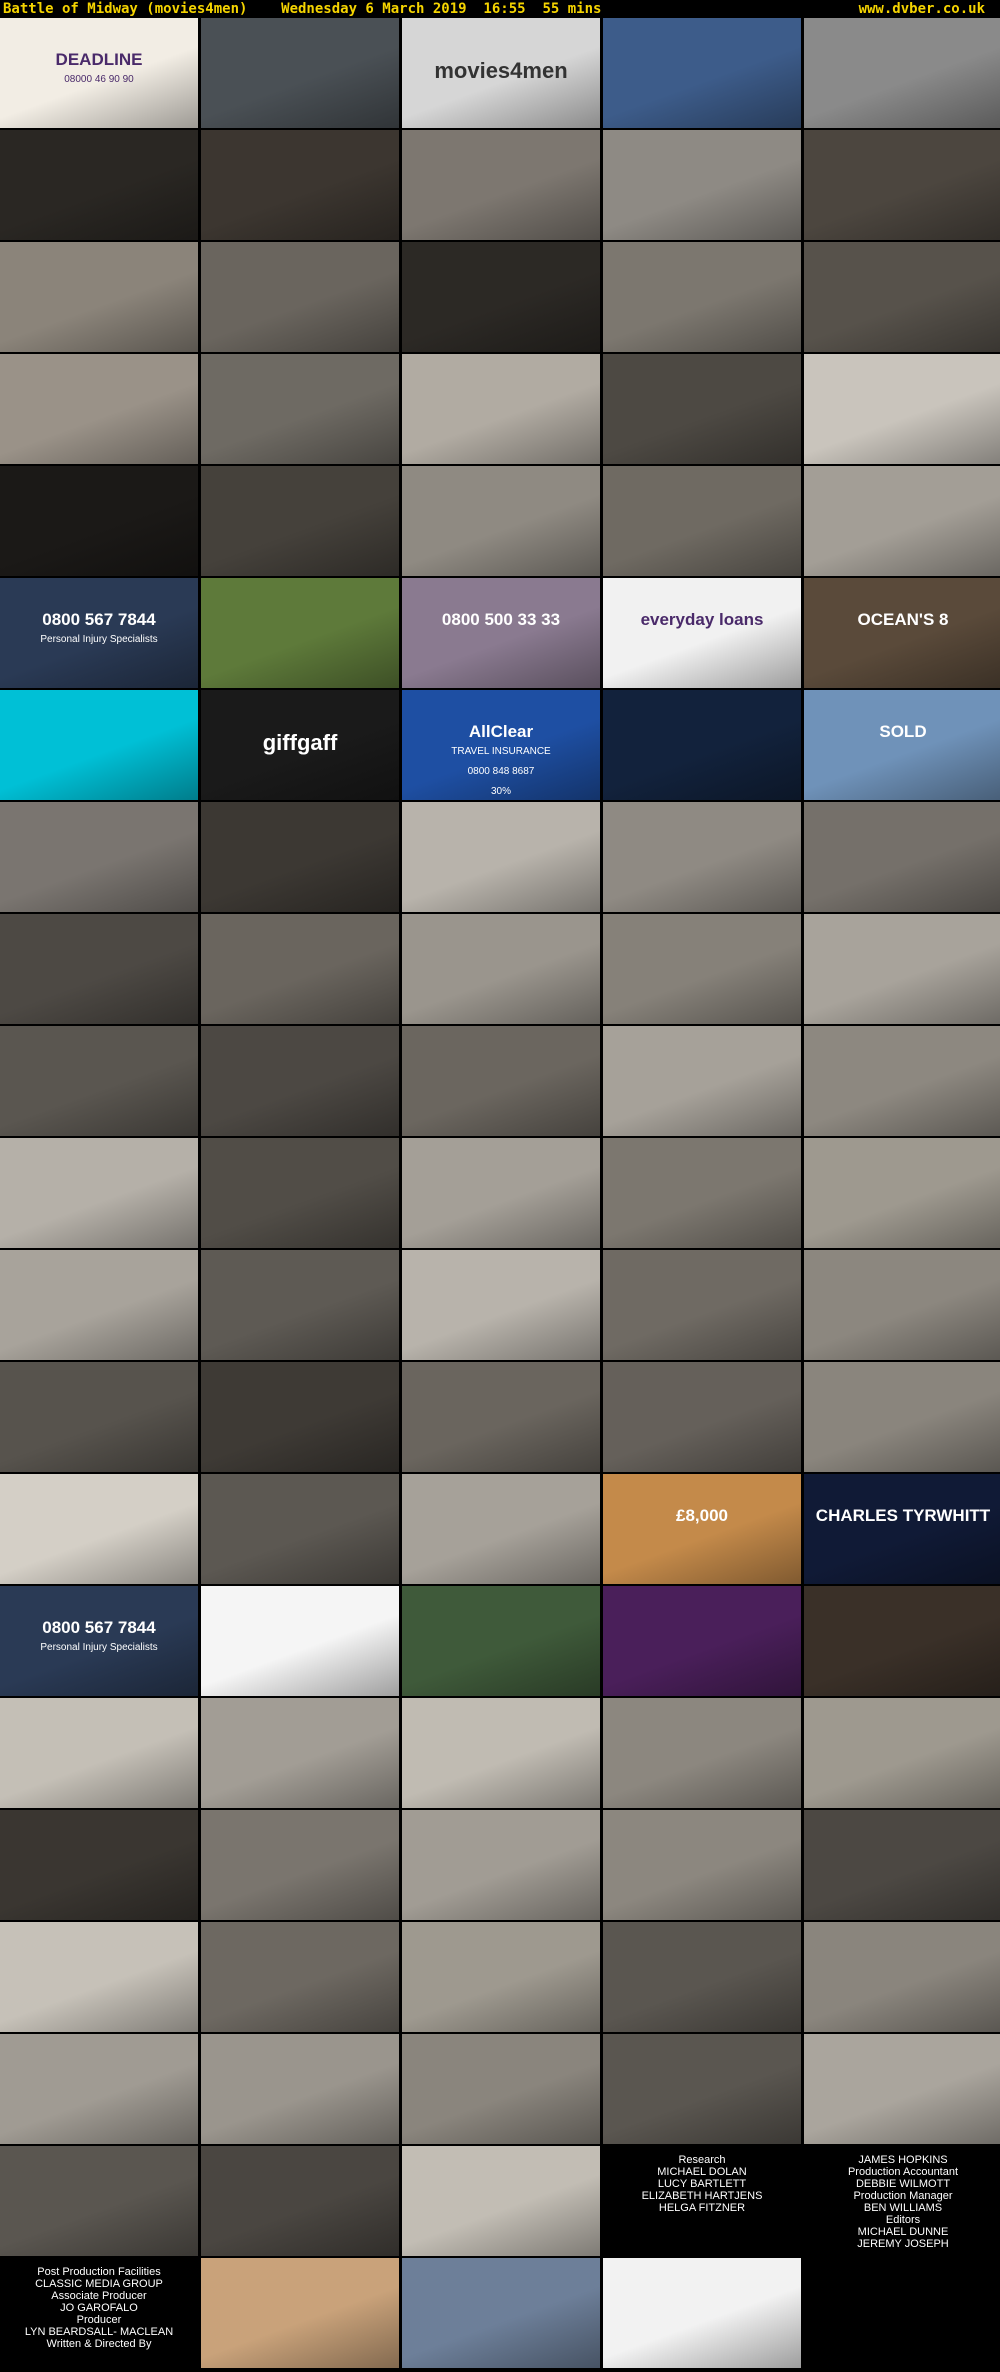  What do you see at coordinates (902, 745) in the screenshot?
I see `thumbnail-tile: SOLD` at bounding box center [902, 745].